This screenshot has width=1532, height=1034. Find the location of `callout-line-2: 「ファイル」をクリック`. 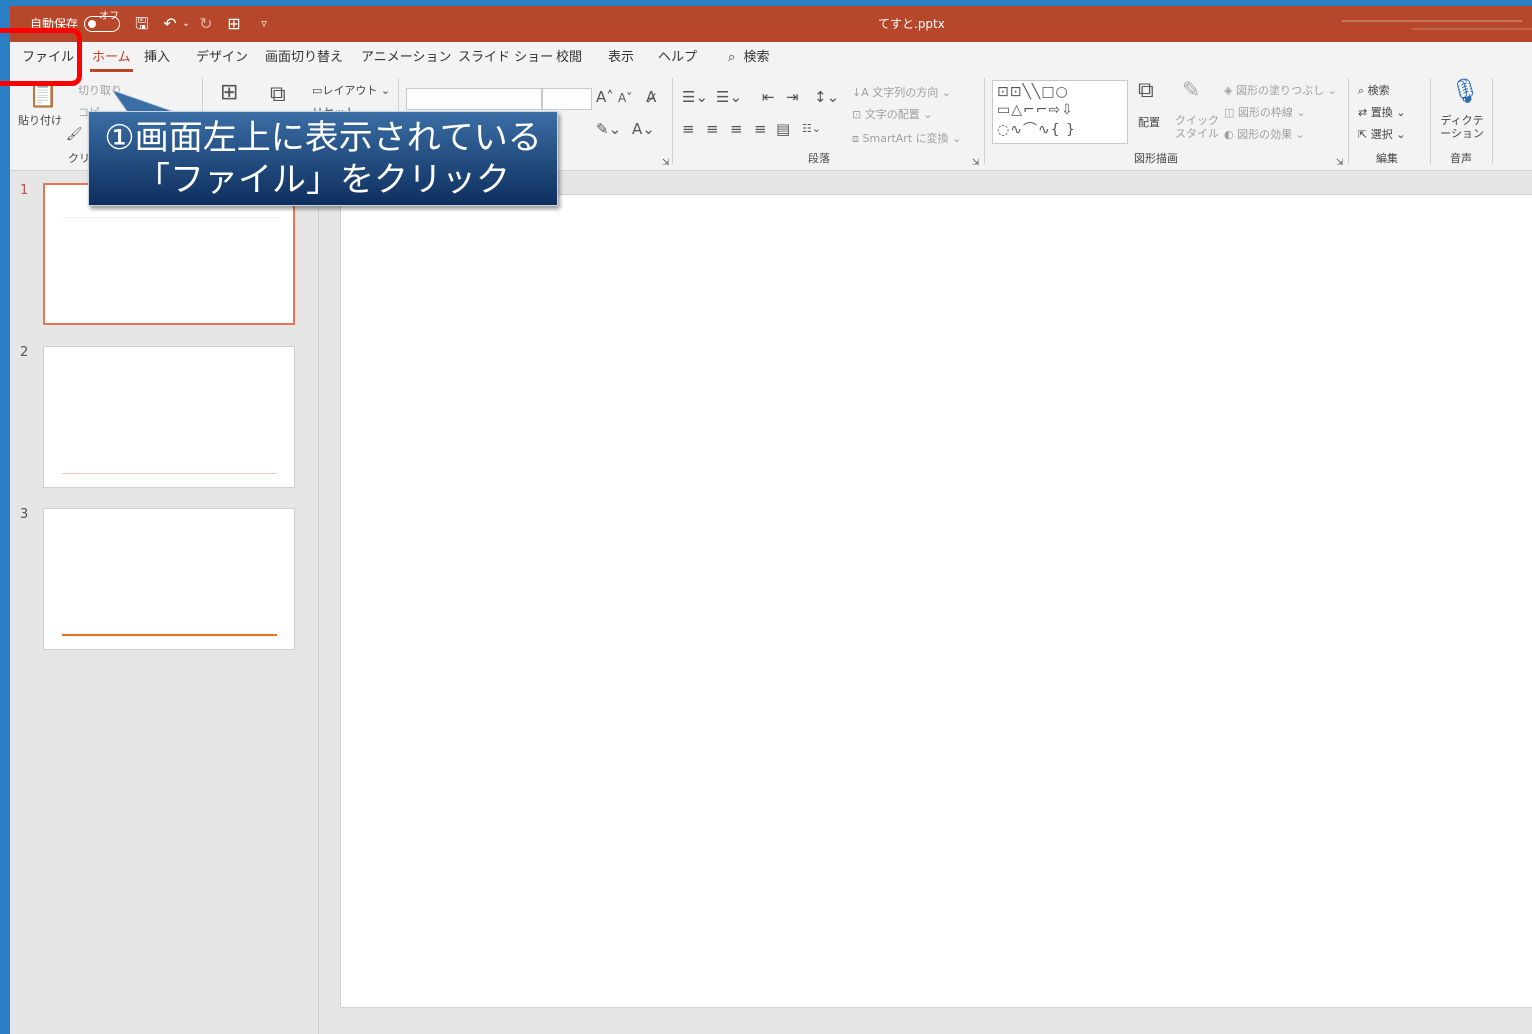

callout-line-2: 「ファイル」をクリック is located at coordinates (323, 180).